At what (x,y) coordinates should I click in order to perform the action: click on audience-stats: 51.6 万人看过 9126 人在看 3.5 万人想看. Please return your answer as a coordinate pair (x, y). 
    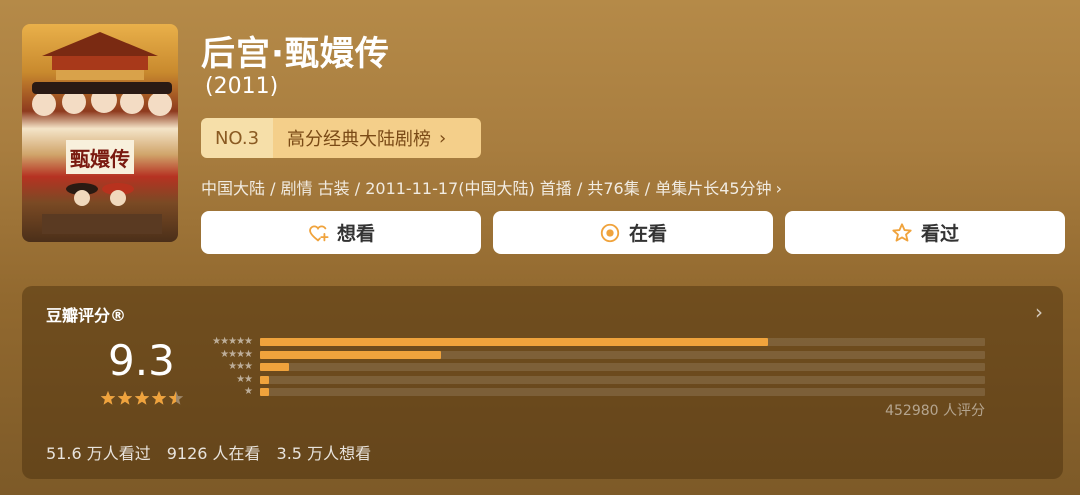
    Looking at the image, I should click on (208, 452).